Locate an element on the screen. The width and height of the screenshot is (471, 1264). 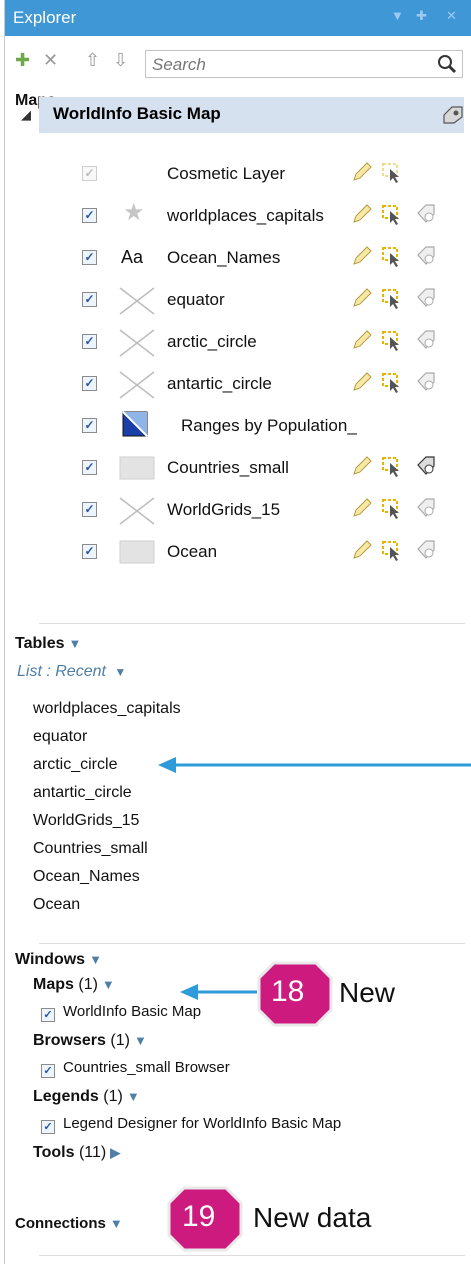
callout-number-19: 19 is located at coordinates (199, 1216).